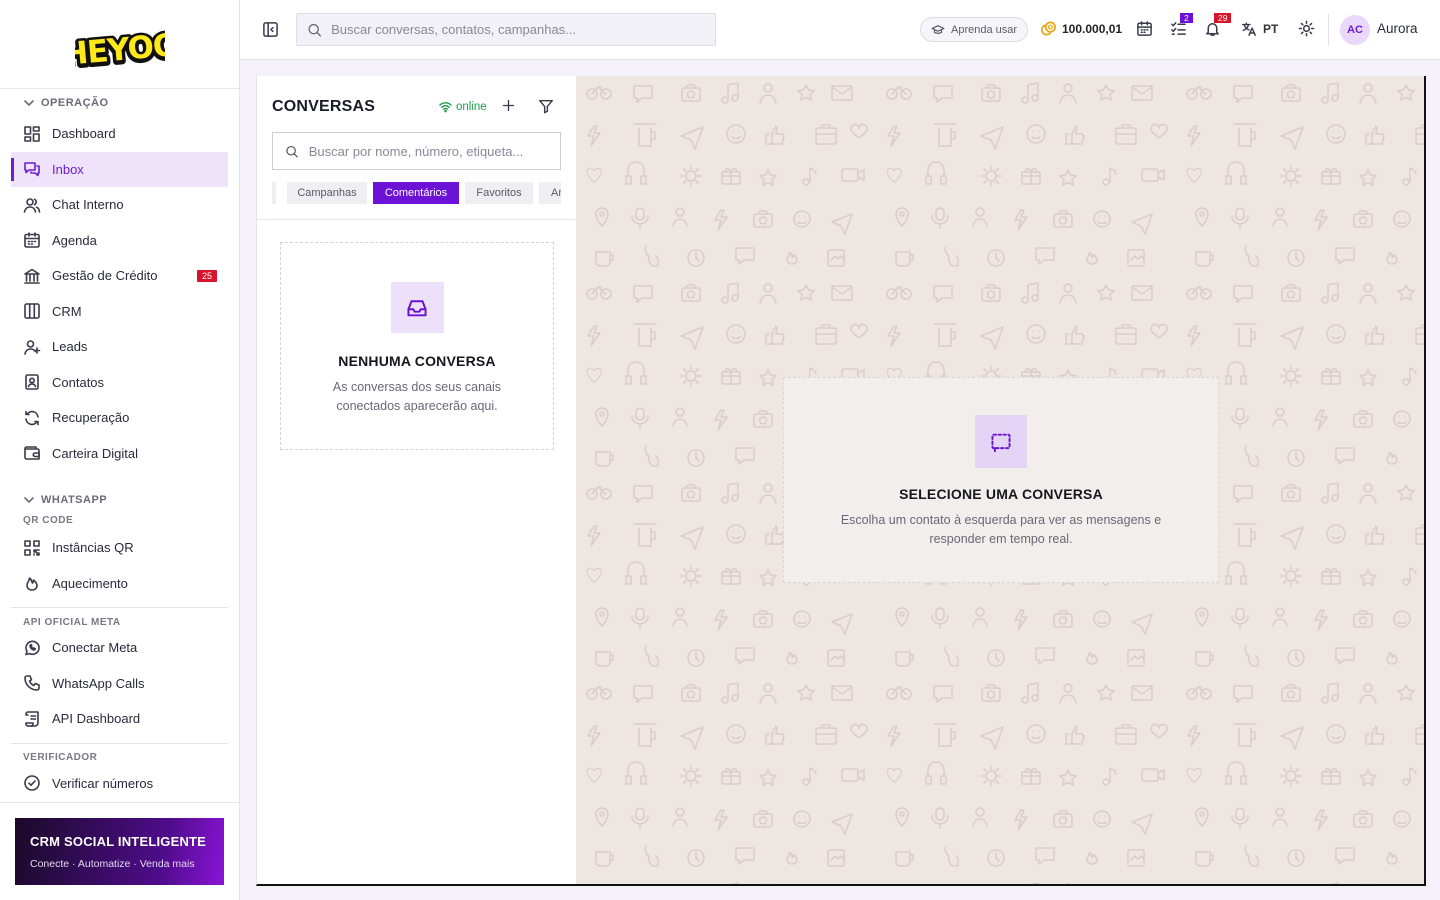 The height and width of the screenshot is (900, 1440). Describe the element at coordinates (32, 205) in the screenshot. I see `users-icon` at that location.